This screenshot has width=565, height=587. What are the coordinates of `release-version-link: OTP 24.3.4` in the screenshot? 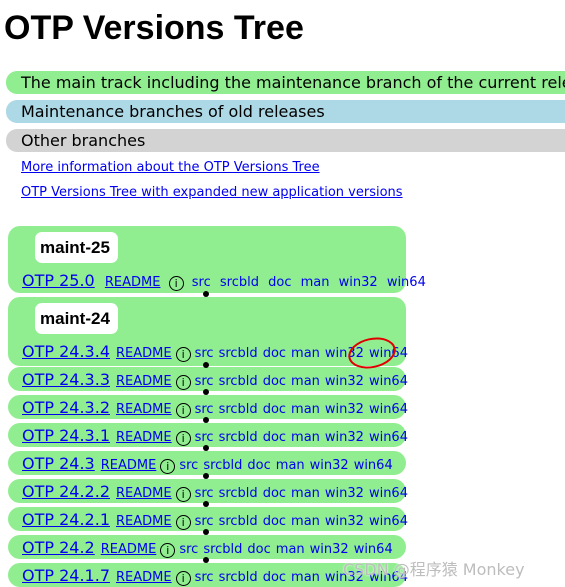 It's located at (66, 351).